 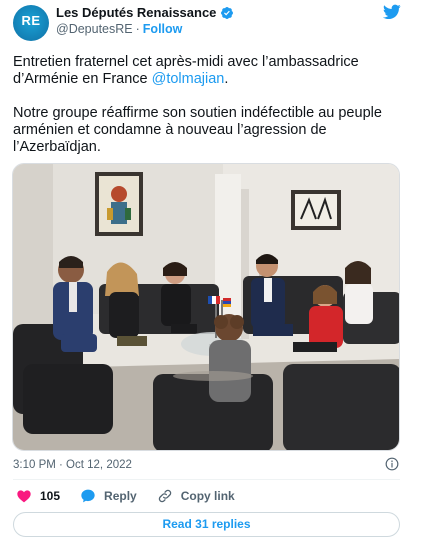 I want to click on twitter-bird-icon, so click(x=392, y=12).